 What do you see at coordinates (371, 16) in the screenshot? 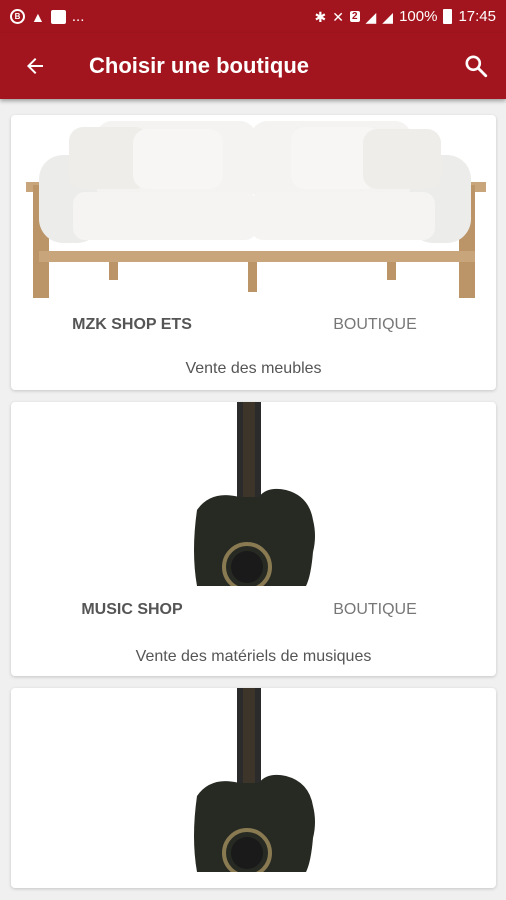
I see `signal-icon: ◢` at bounding box center [371, 16].